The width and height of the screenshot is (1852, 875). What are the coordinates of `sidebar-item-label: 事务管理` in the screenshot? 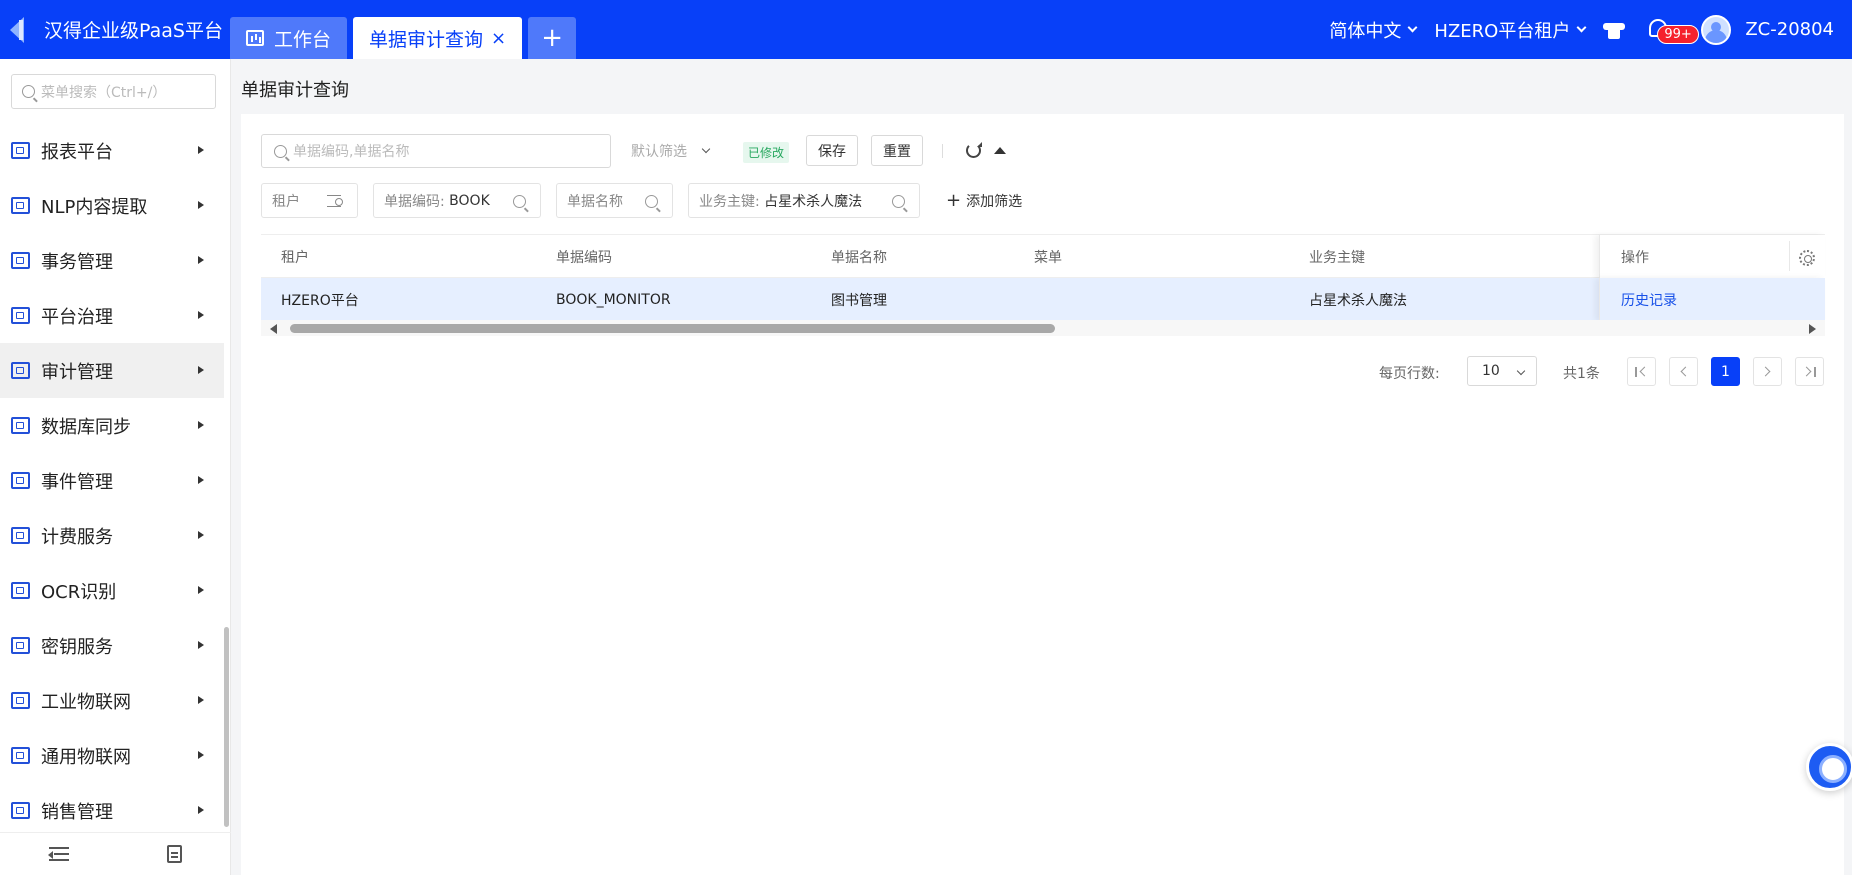 It's located at (77, 262).